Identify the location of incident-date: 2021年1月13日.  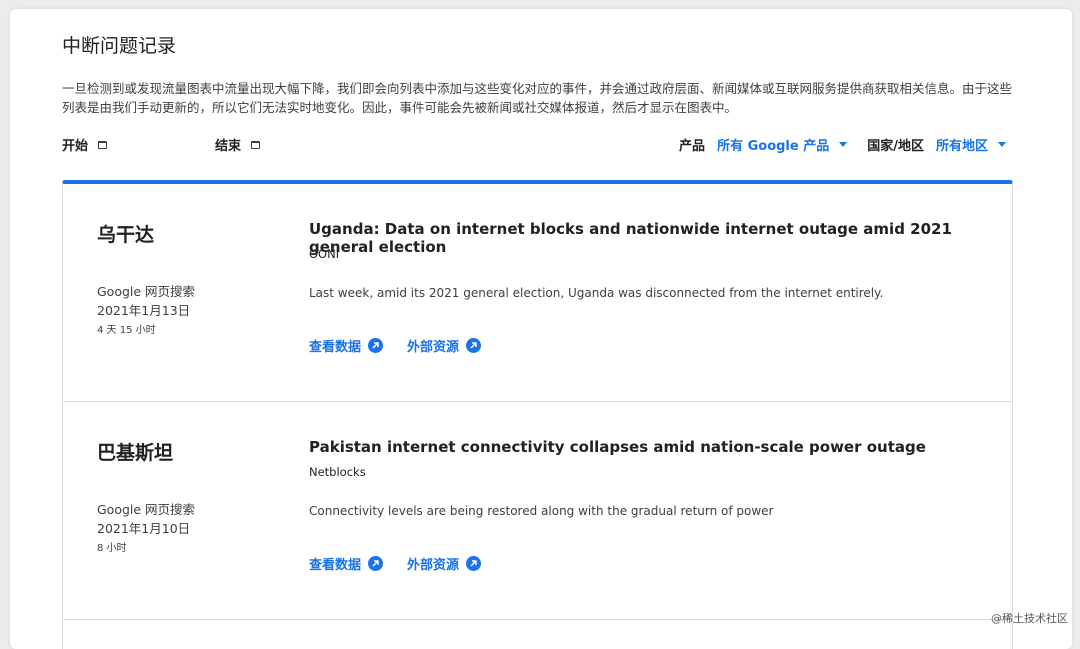
(143, 309).